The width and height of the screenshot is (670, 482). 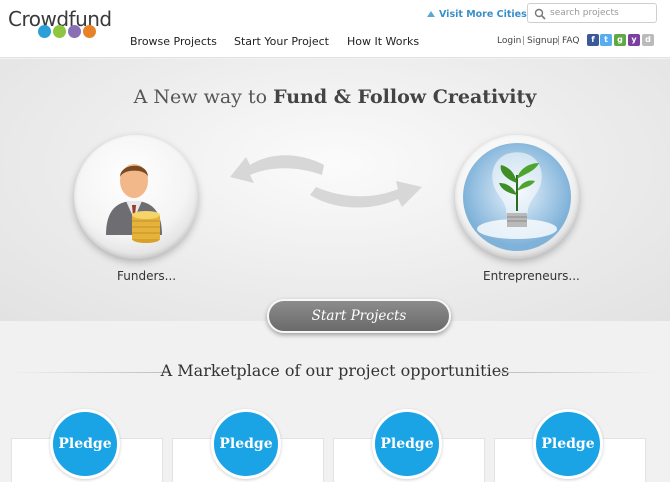 I want to click on nav-browse-projects: Browse Projects, so click(x=173, y=41).